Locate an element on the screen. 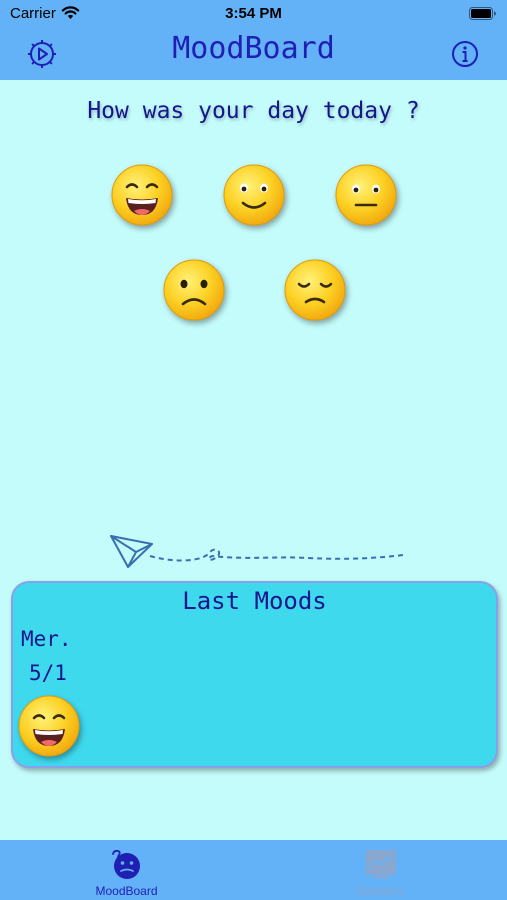 The image size is (507, 900). tab-bar: MoodBoard Statistics is located at coordinates (253, 870).